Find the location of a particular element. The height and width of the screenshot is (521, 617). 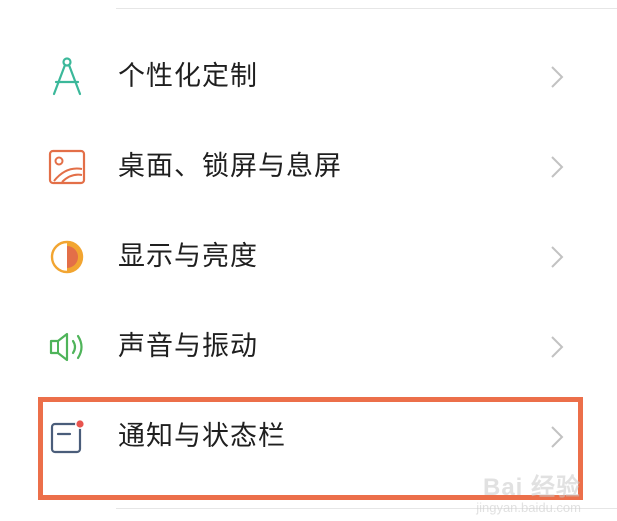

notification-icon is located at coordinates (67, 437).